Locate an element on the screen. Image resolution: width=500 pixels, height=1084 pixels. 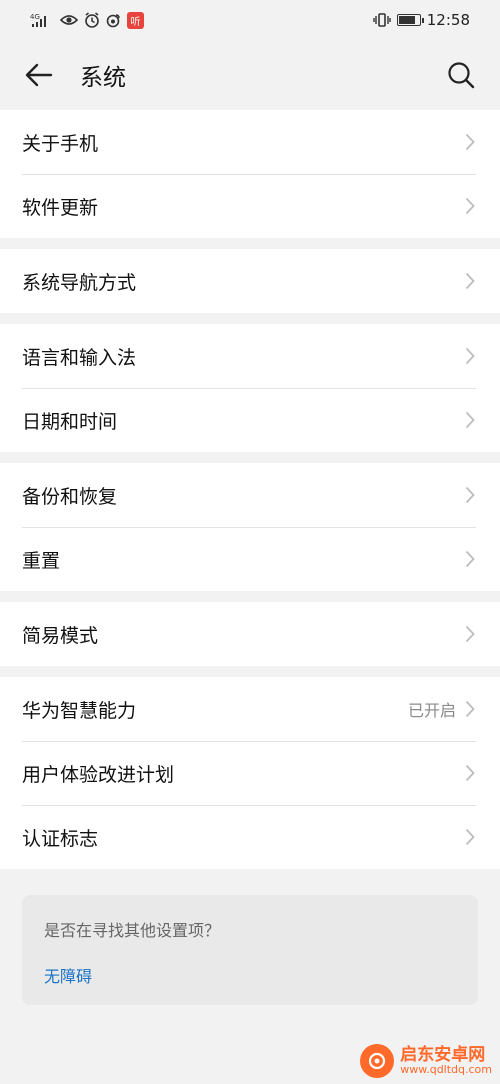
settings-item-label: 日期和时间 is located at coordinates (70, 421).